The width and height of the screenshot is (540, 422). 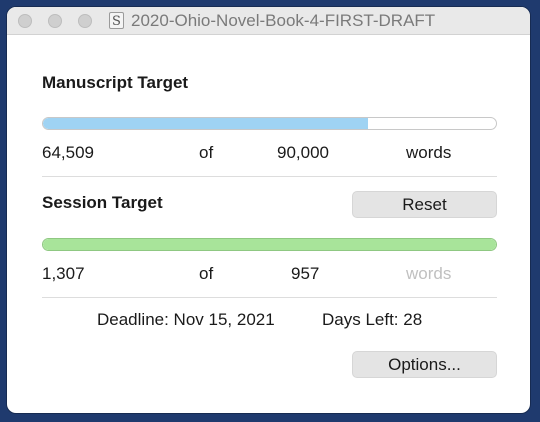 I want to click on manuscript-target-heading: Manuscript Target, so click(x=115, y=82).